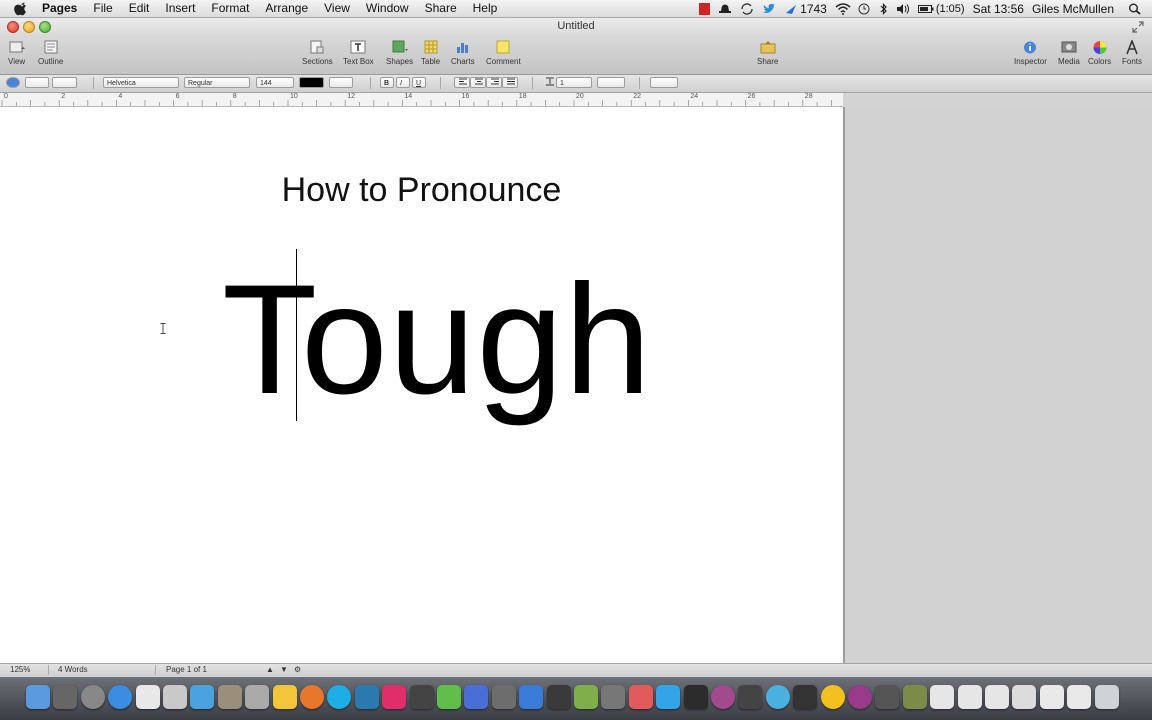  I want to click on pen-icon, so click(503, 697).